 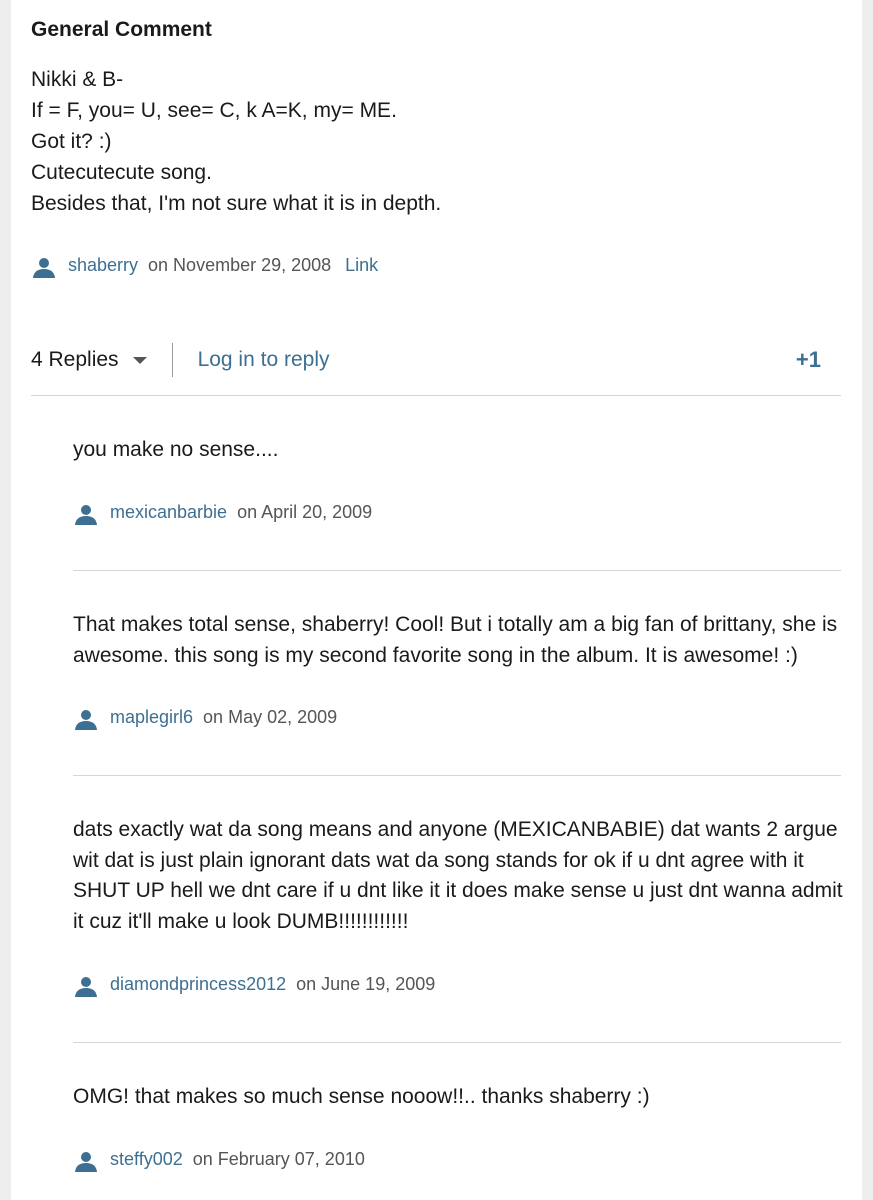 I want to click on reply-date: on June 19, 2009, so click(x=366, y=983).